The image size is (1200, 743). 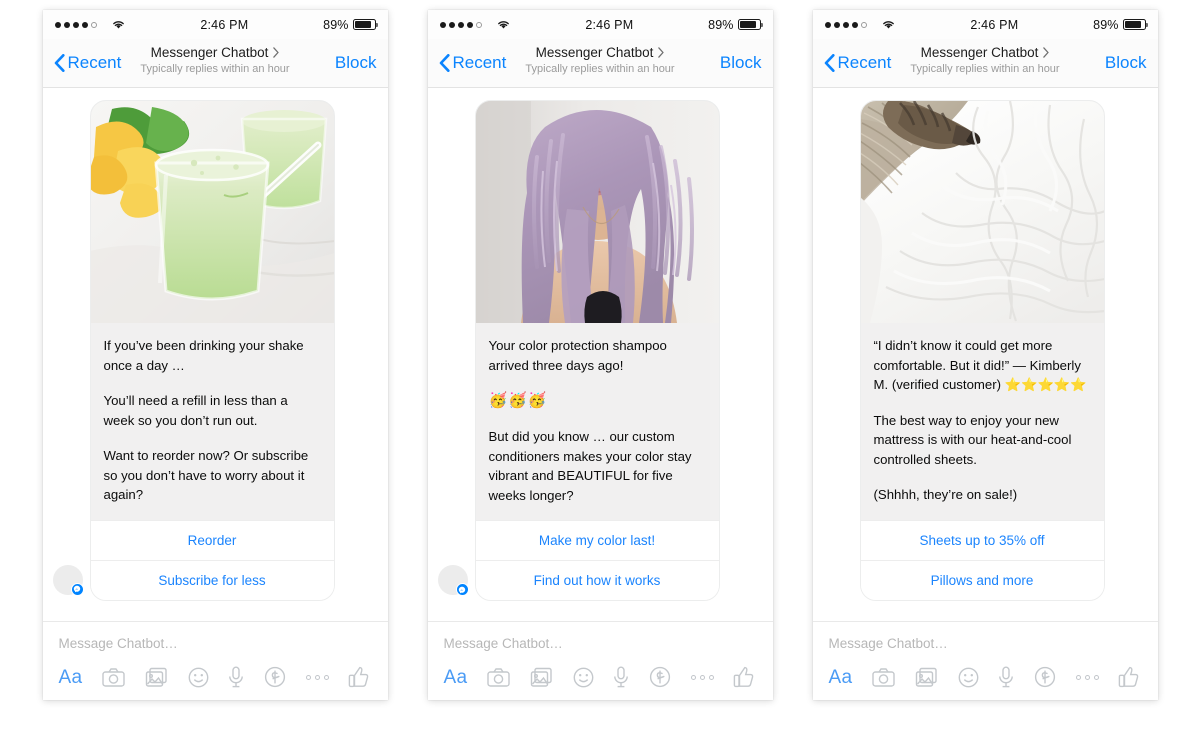 What do you see at coordinates (945, 494) in the screenshot?
I see `card-paragraph-3: (Shhhh, they’re on sale!)` at bounding box center [945, 494].